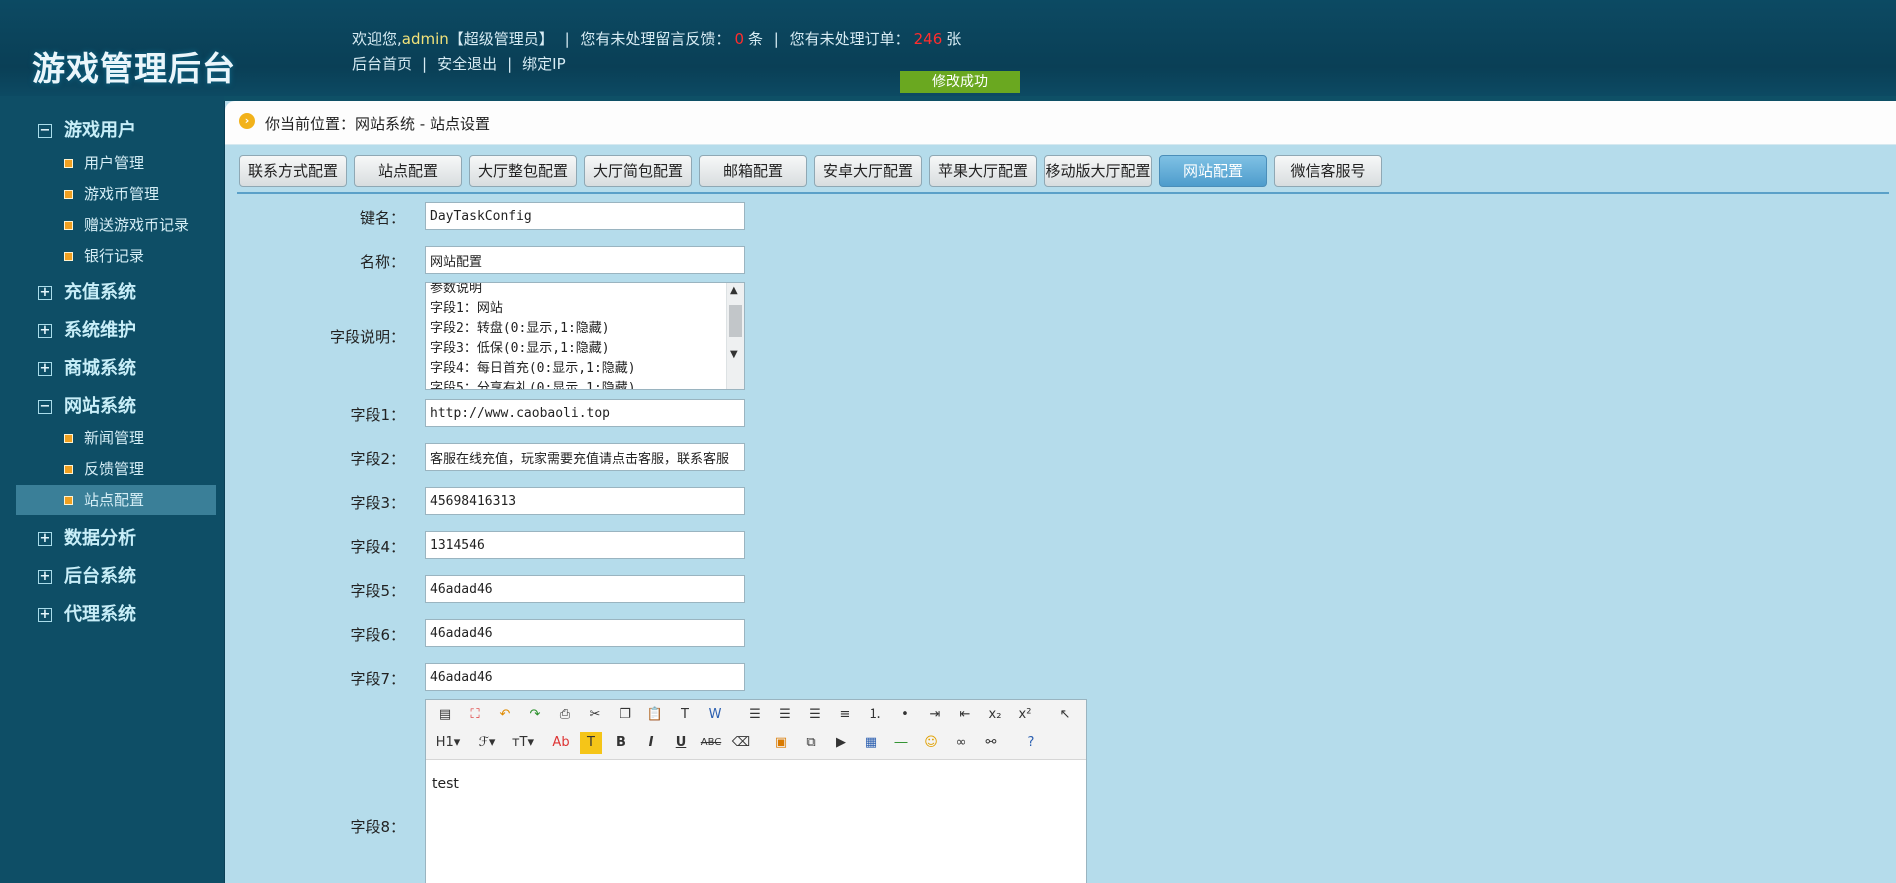 Image resolution: width=1896 pixels, height=883 pixels. What do you see at coordinates (753, 171) in the screenshot?
I see `tab-mail-config: 邮箱配置` at bounding box center [753, 171].